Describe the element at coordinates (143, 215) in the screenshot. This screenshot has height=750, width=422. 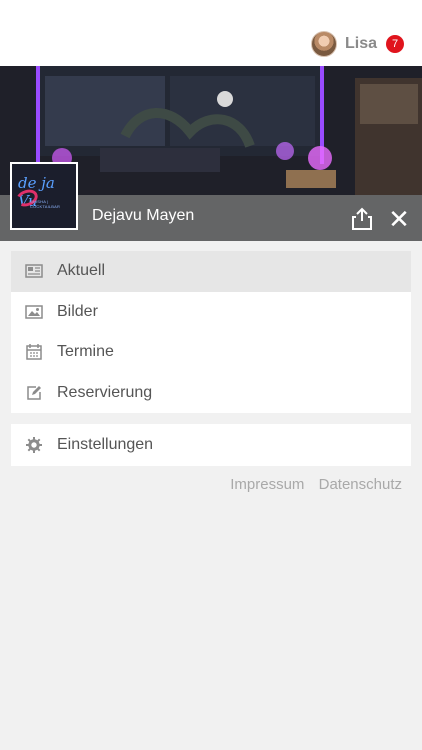
I see `venue-name: Dejavu Mayen` at that location.